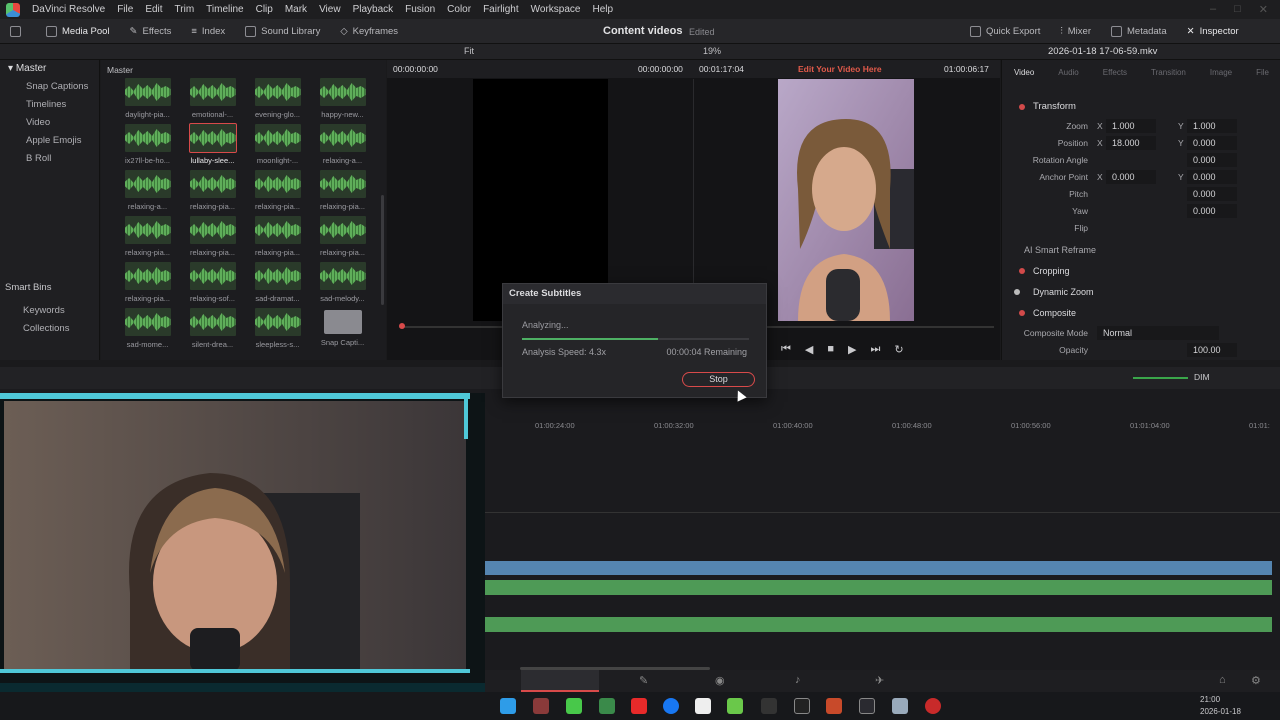 The width and height of the screenshot is (1280, 720). Describe the element at coordinates (602, 9) in the screenshot. I see `menu-help: Help` at that location.